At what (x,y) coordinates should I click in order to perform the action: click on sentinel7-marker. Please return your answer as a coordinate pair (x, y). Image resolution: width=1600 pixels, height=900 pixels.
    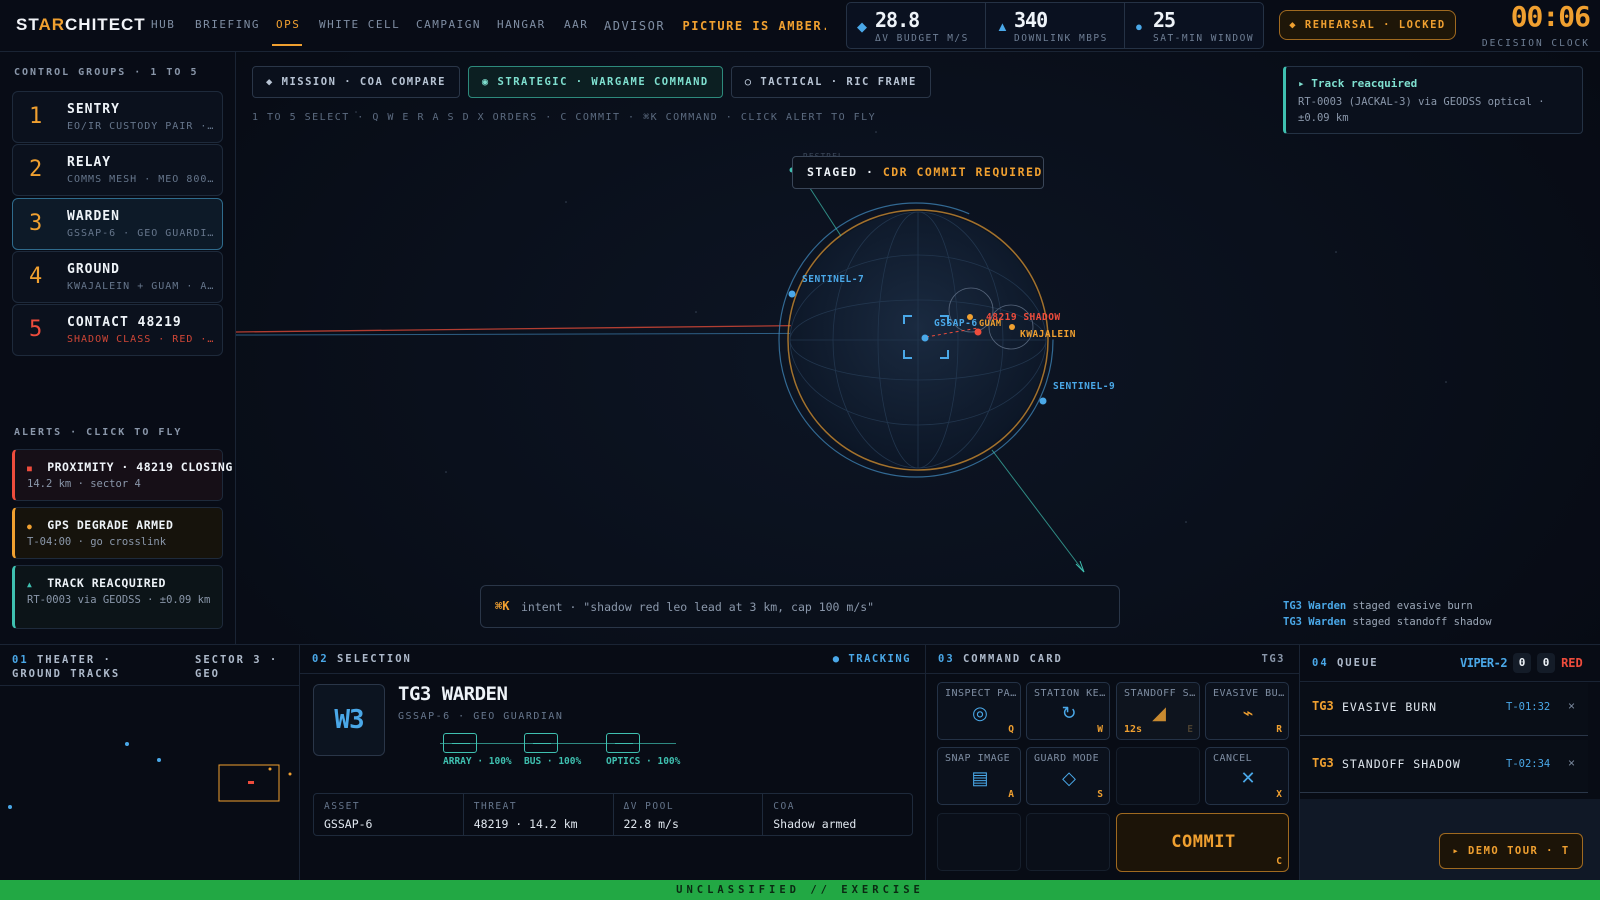
    Looking at the image, I should click on (792, 294).